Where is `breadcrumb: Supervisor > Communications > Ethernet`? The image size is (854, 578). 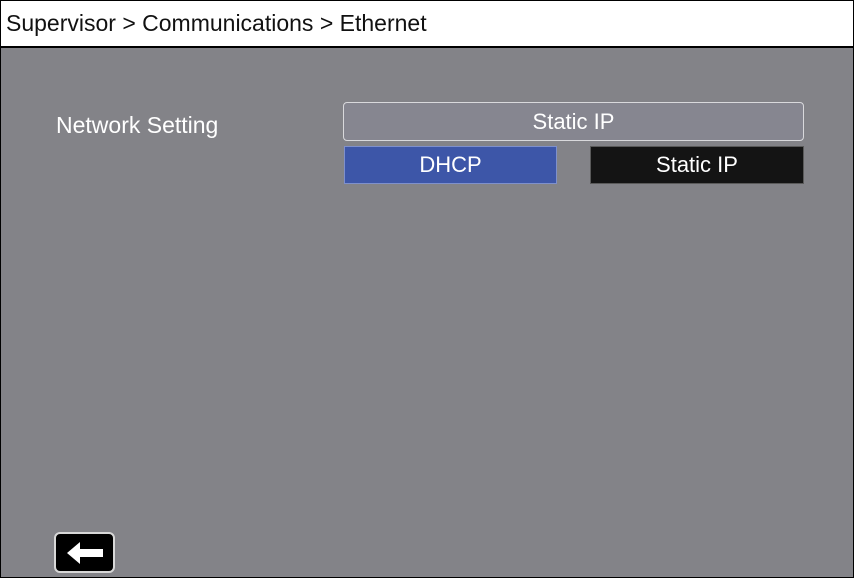 breadcrumb: Supervisor > Communications > Ethernet is located at coordinates (216, 23).